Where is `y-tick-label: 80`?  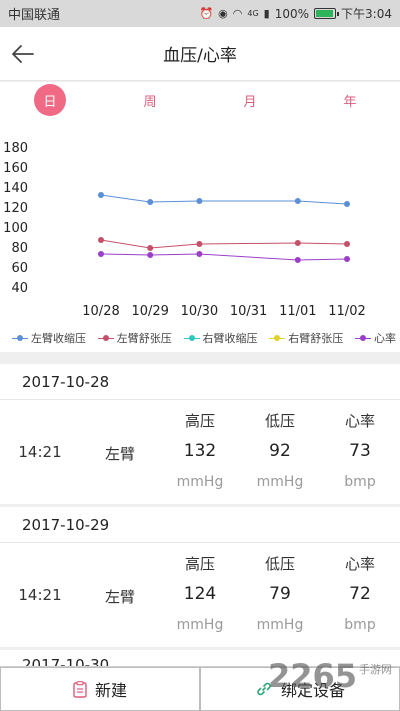
y-tick-label: 80 is located at coordinates (19, 248).